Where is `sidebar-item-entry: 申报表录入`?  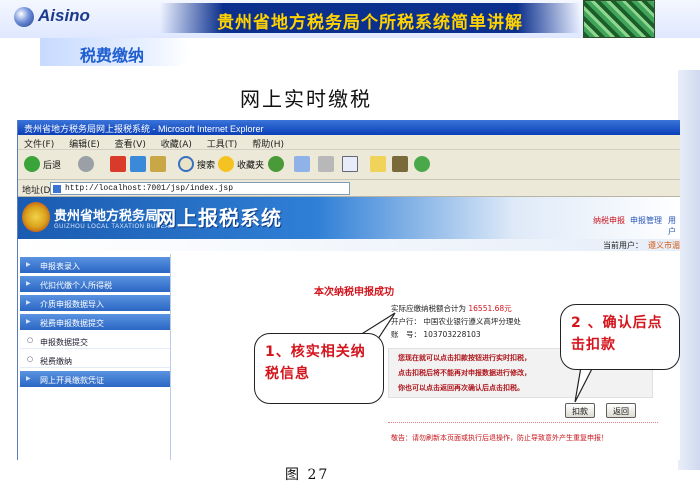 sidebar-item-entry: 申报表录入 is located at coordinates (95, 265).